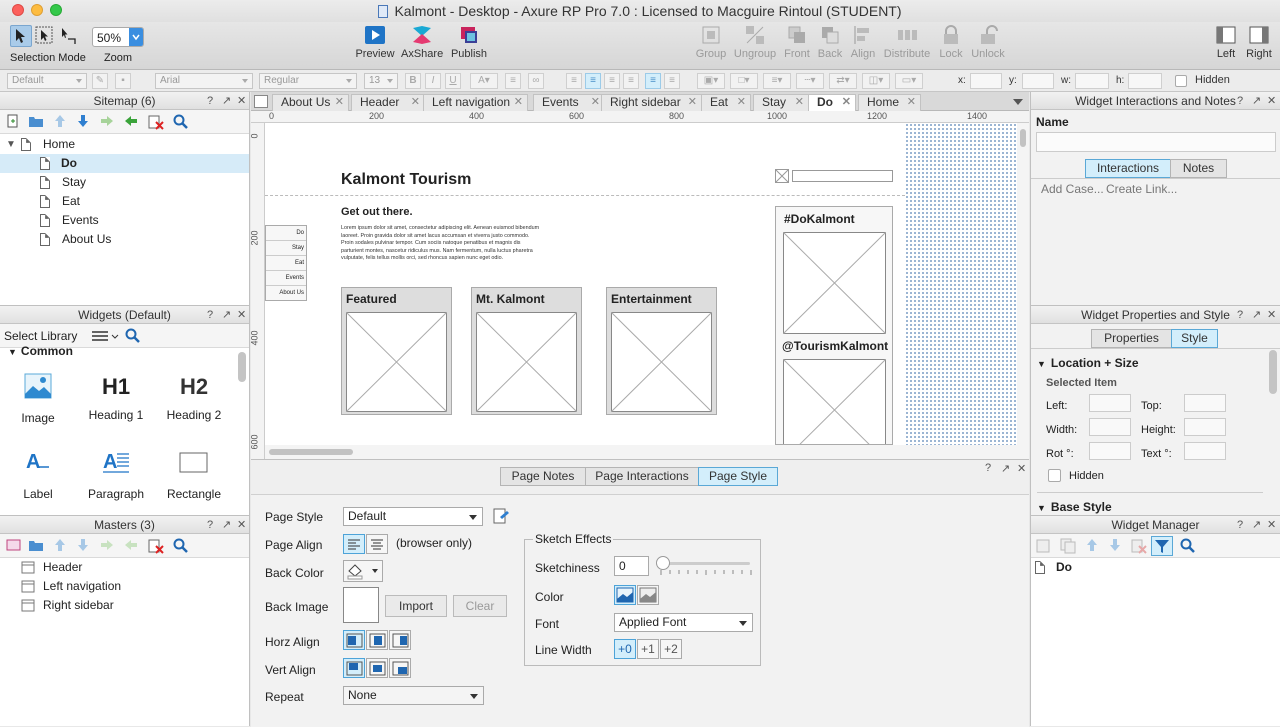 The height and width of the screenshot is (727, 1280). I want to click on font-color-icon: A▾, so click(484, 81).